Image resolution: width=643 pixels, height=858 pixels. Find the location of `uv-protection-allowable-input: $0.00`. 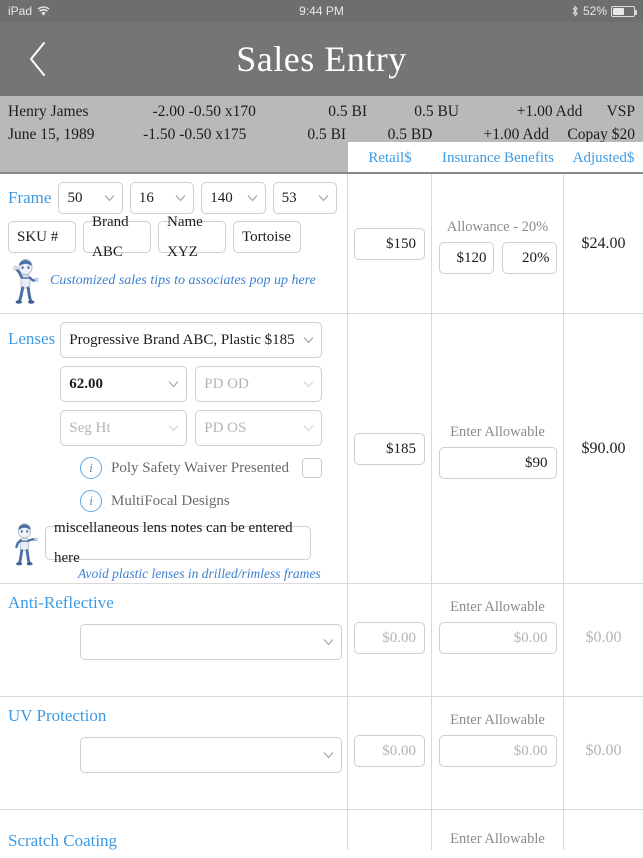

uv-protection-allowable-input: $0.00 is located at coordinates (497, 751).